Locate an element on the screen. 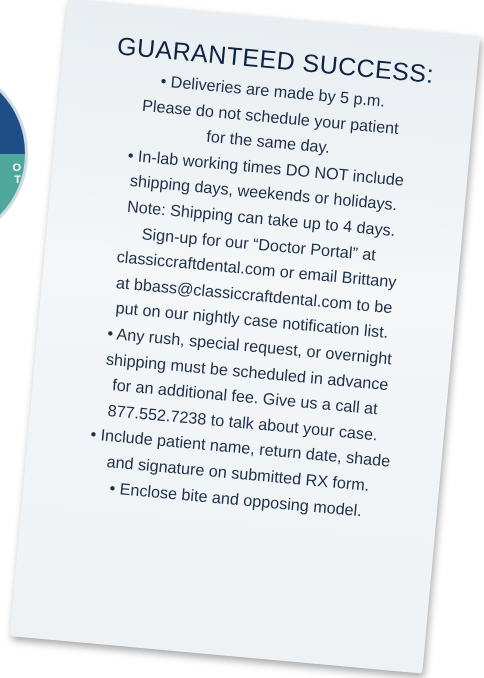 The width and height of the screenshot is (484, 678). logo-badge: O T is located at coordinates (12, 153).